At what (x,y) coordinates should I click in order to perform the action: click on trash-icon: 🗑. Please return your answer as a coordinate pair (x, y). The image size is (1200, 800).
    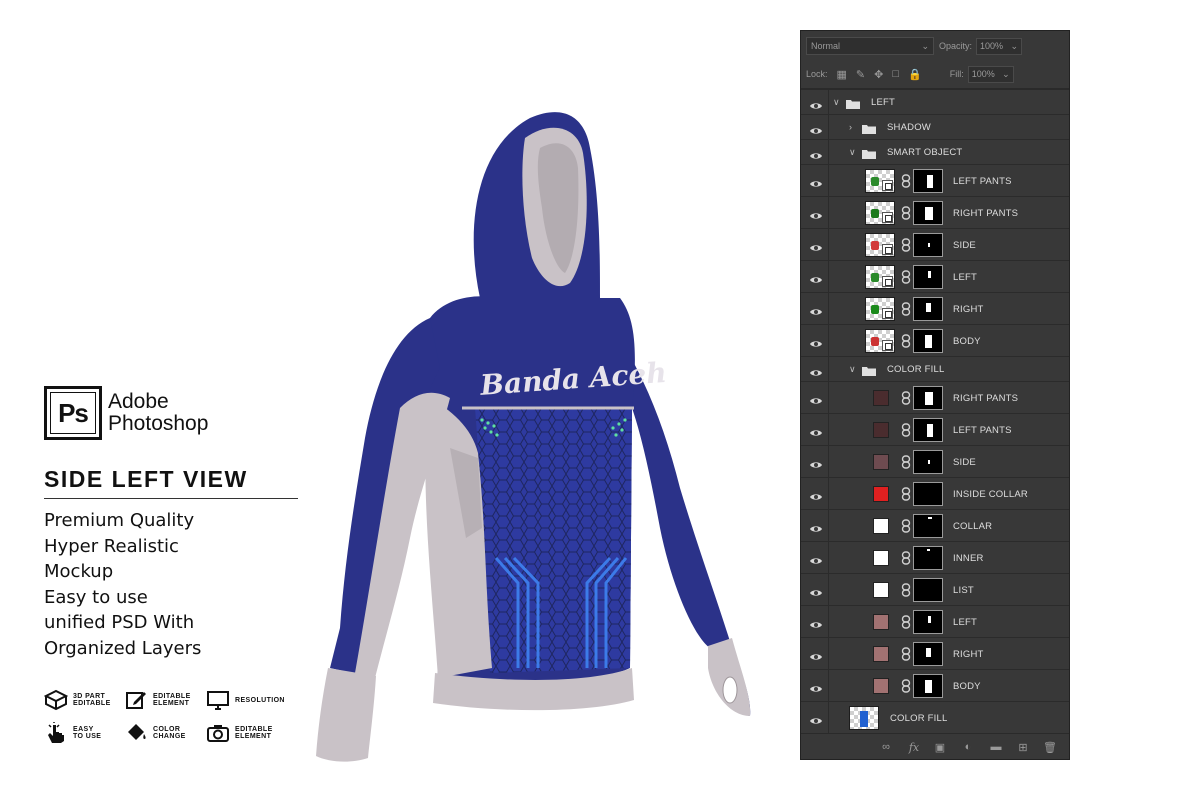
    Looking at the image, I should click on (1050, 747).